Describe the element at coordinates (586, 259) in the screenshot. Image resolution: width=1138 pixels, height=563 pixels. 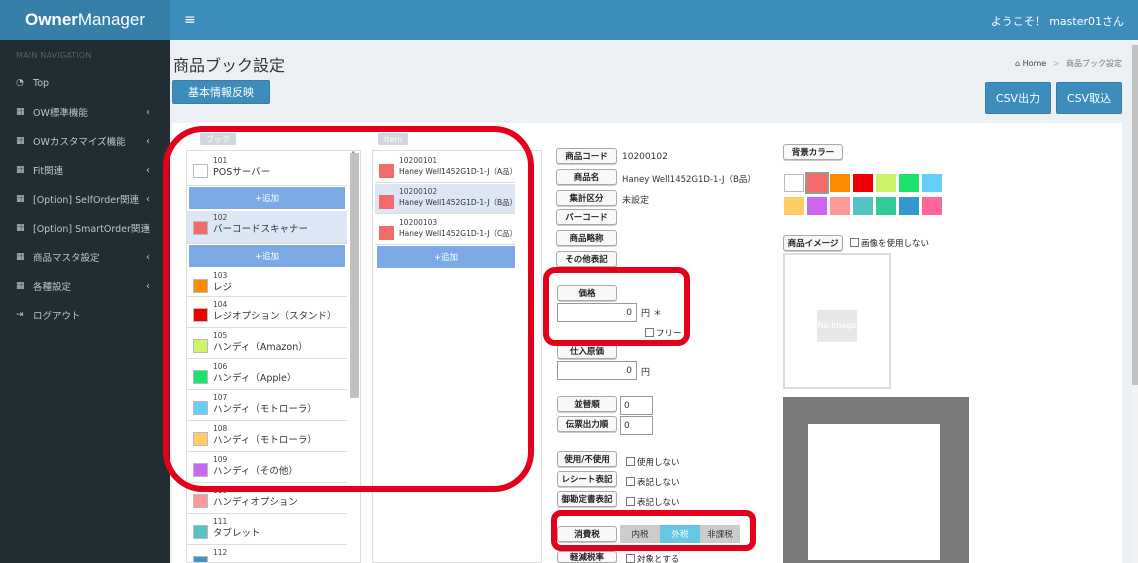
I see `other-notation-button: その他表記` at that location.